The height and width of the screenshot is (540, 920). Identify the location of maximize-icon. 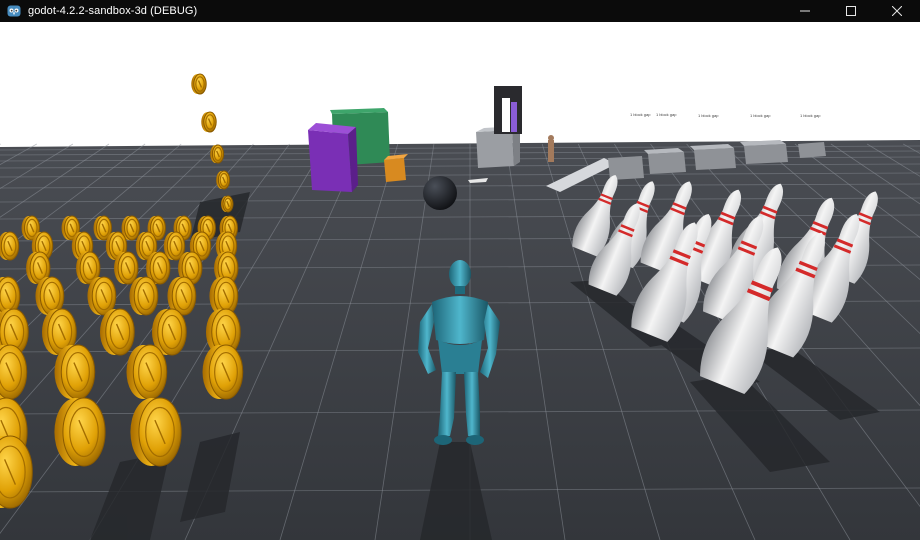
(851, 11).